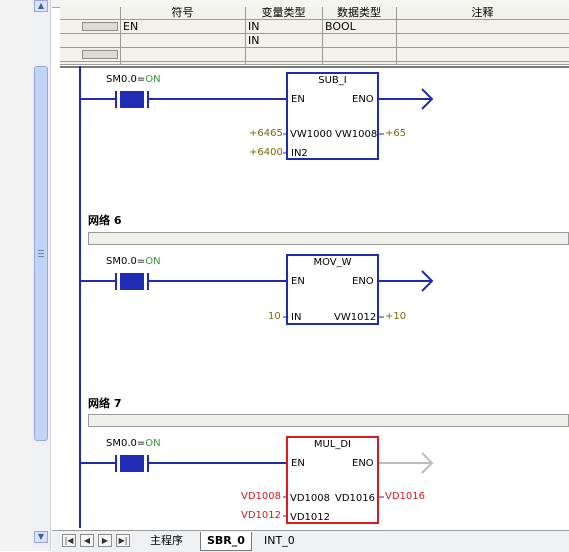 The width and height of the screenshot is (569, 552). What do you see at coordinates (123, 540) in the screenshot?
I see `last-tab-button: ▶|` at bounding box center [123, 540].